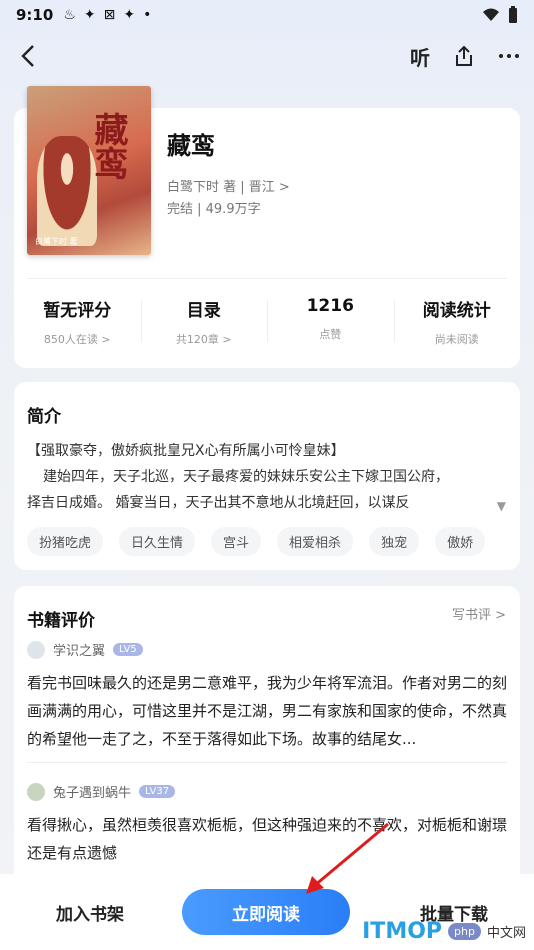 This screenshot has height=950, width=534. Describe the element at coordinates (267, 791) in the screenshot. I see `review-user: 兔子遇到蜗牛 LV37` at that location.